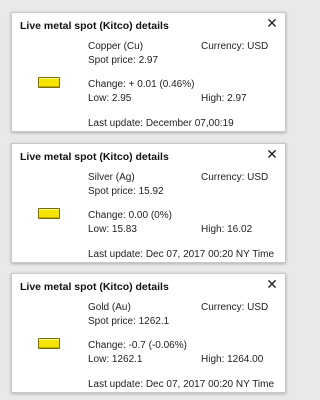 This screenshot has height=400, width=320. Describe the element at coordinates (115, 359) in the screenshot. I see `low-price: Low: 1262.1` at that location.